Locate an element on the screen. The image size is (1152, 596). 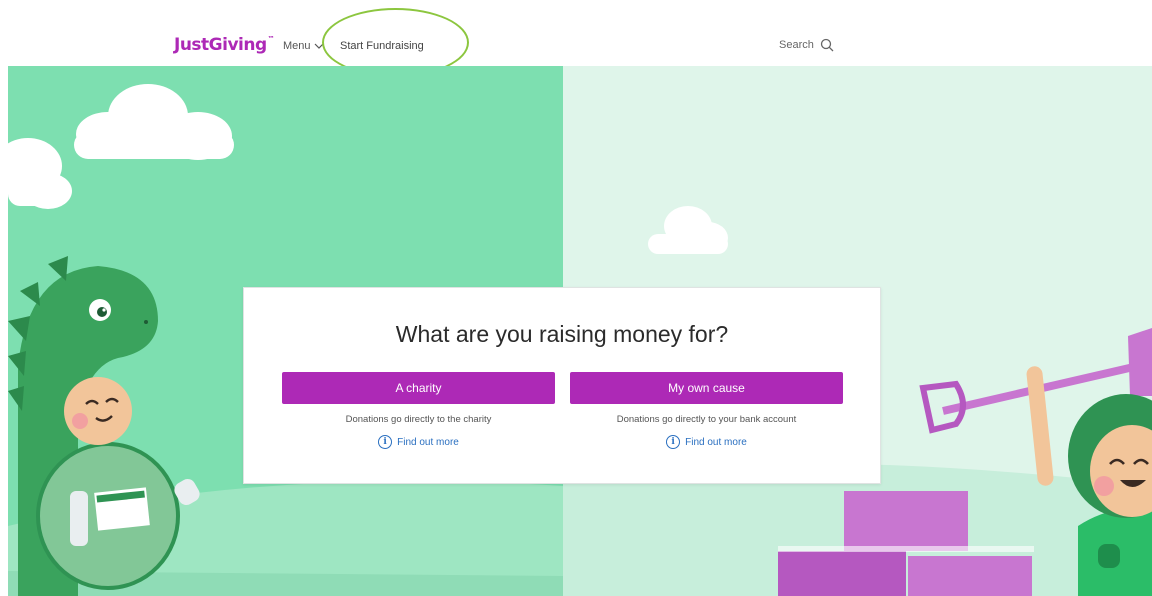
search-icon is located at coordinates (827, 45).